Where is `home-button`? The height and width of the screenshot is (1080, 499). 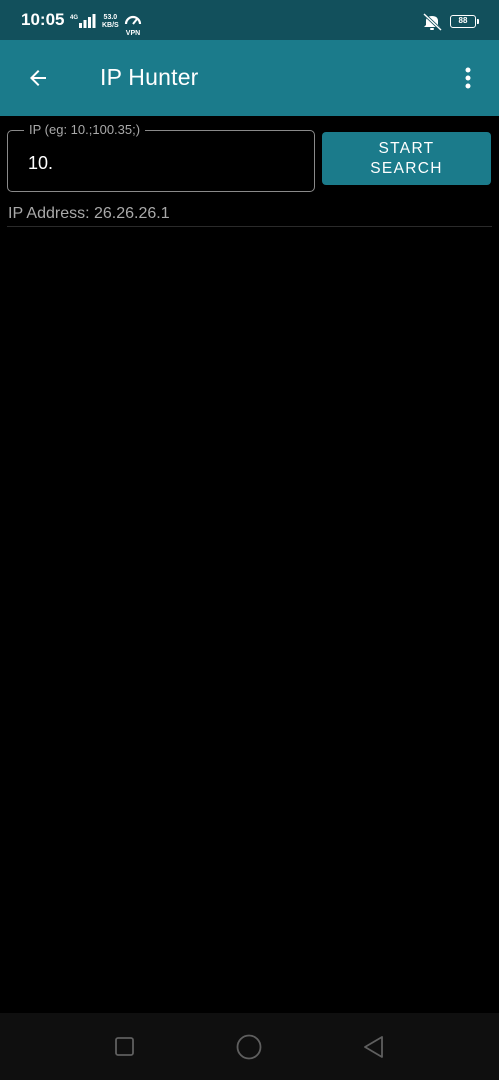 home-button is located at coordinates (249, 1047).